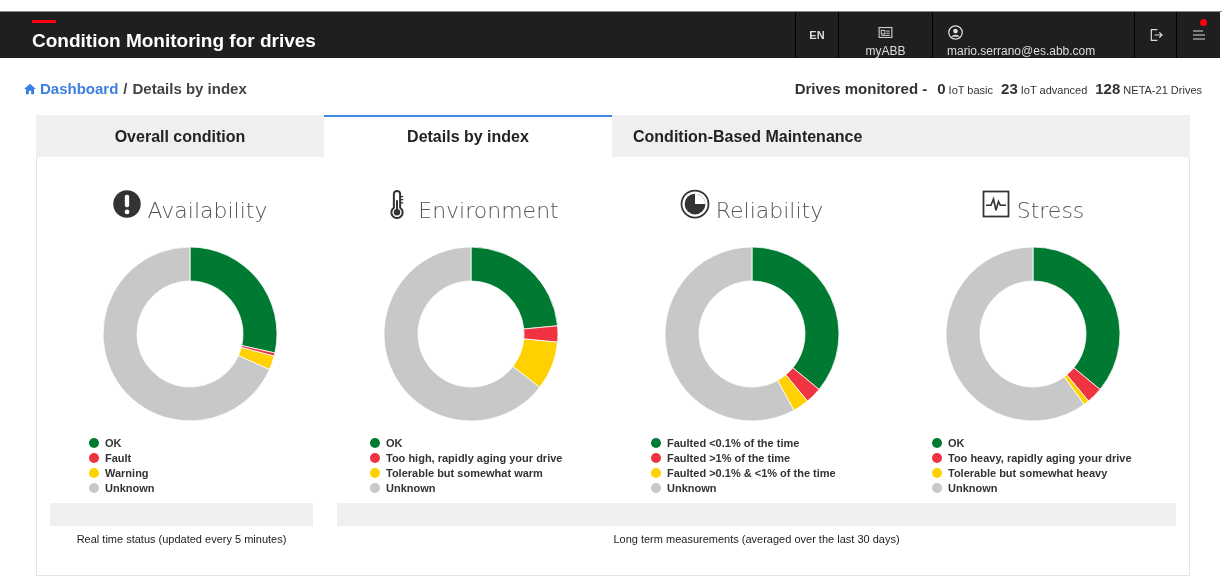 This screenshot has width=1222, height=577. Describe the element at coordinates (995, 204) in the screenshot. I see `pulse-chart-icon` at that location.